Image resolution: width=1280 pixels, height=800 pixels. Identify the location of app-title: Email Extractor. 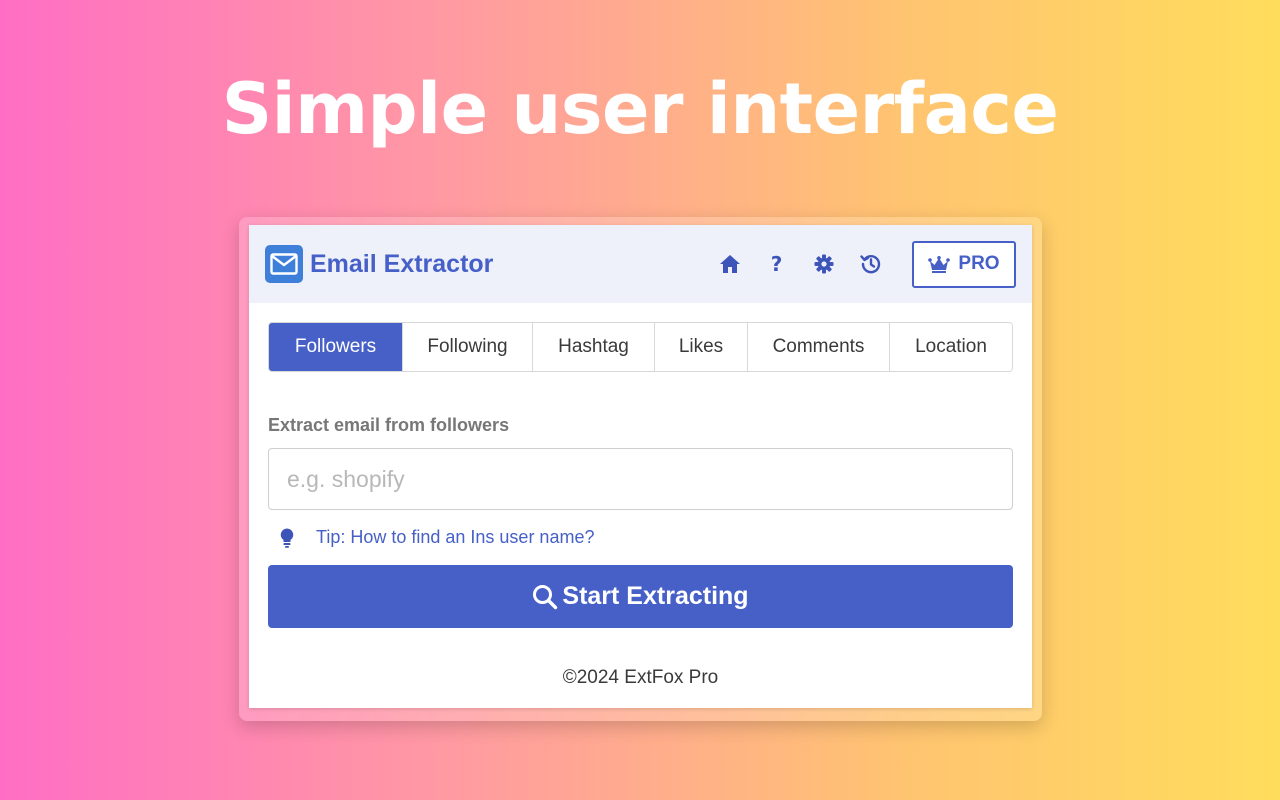
(402, 263).